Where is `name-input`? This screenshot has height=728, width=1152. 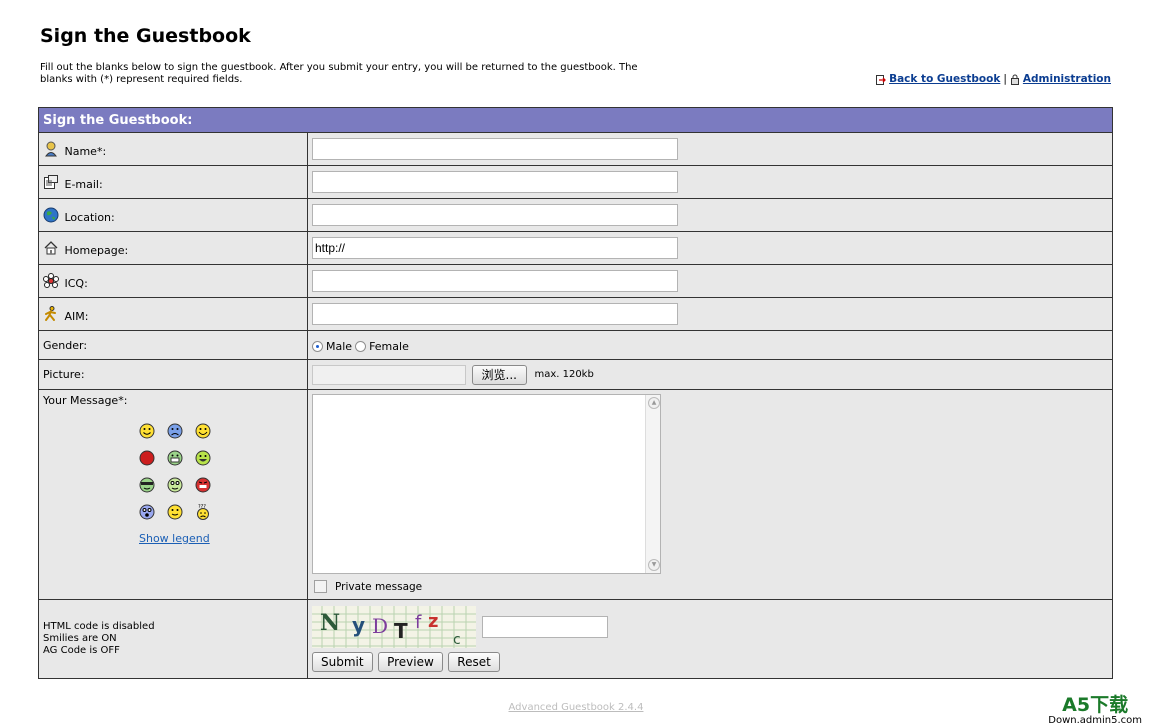
name-input is located at coordinates (495, 149).